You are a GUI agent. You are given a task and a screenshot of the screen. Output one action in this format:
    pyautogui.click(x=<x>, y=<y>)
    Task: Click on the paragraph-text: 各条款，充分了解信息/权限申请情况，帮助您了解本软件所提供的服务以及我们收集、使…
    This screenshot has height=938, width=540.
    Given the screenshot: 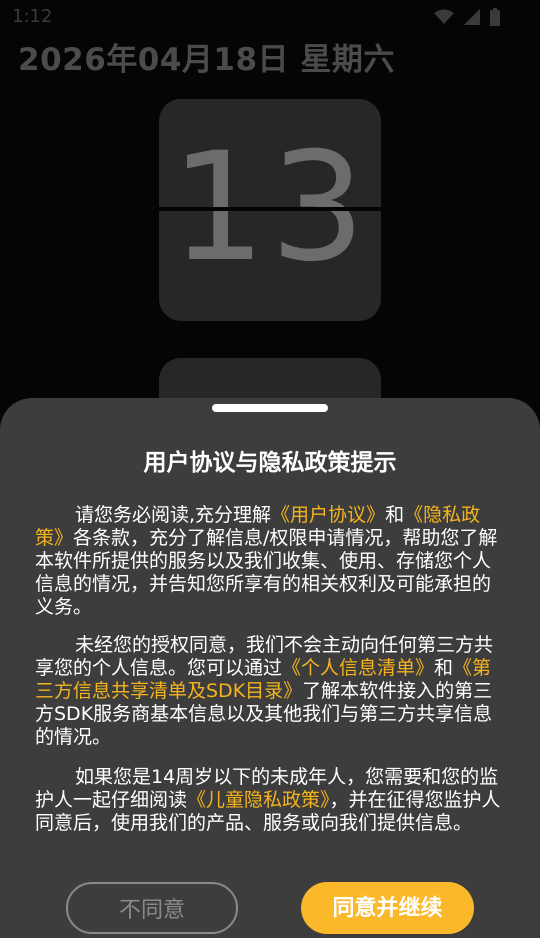 What is the action you would take?
    pyautogui.click(x=266, y=572)
    